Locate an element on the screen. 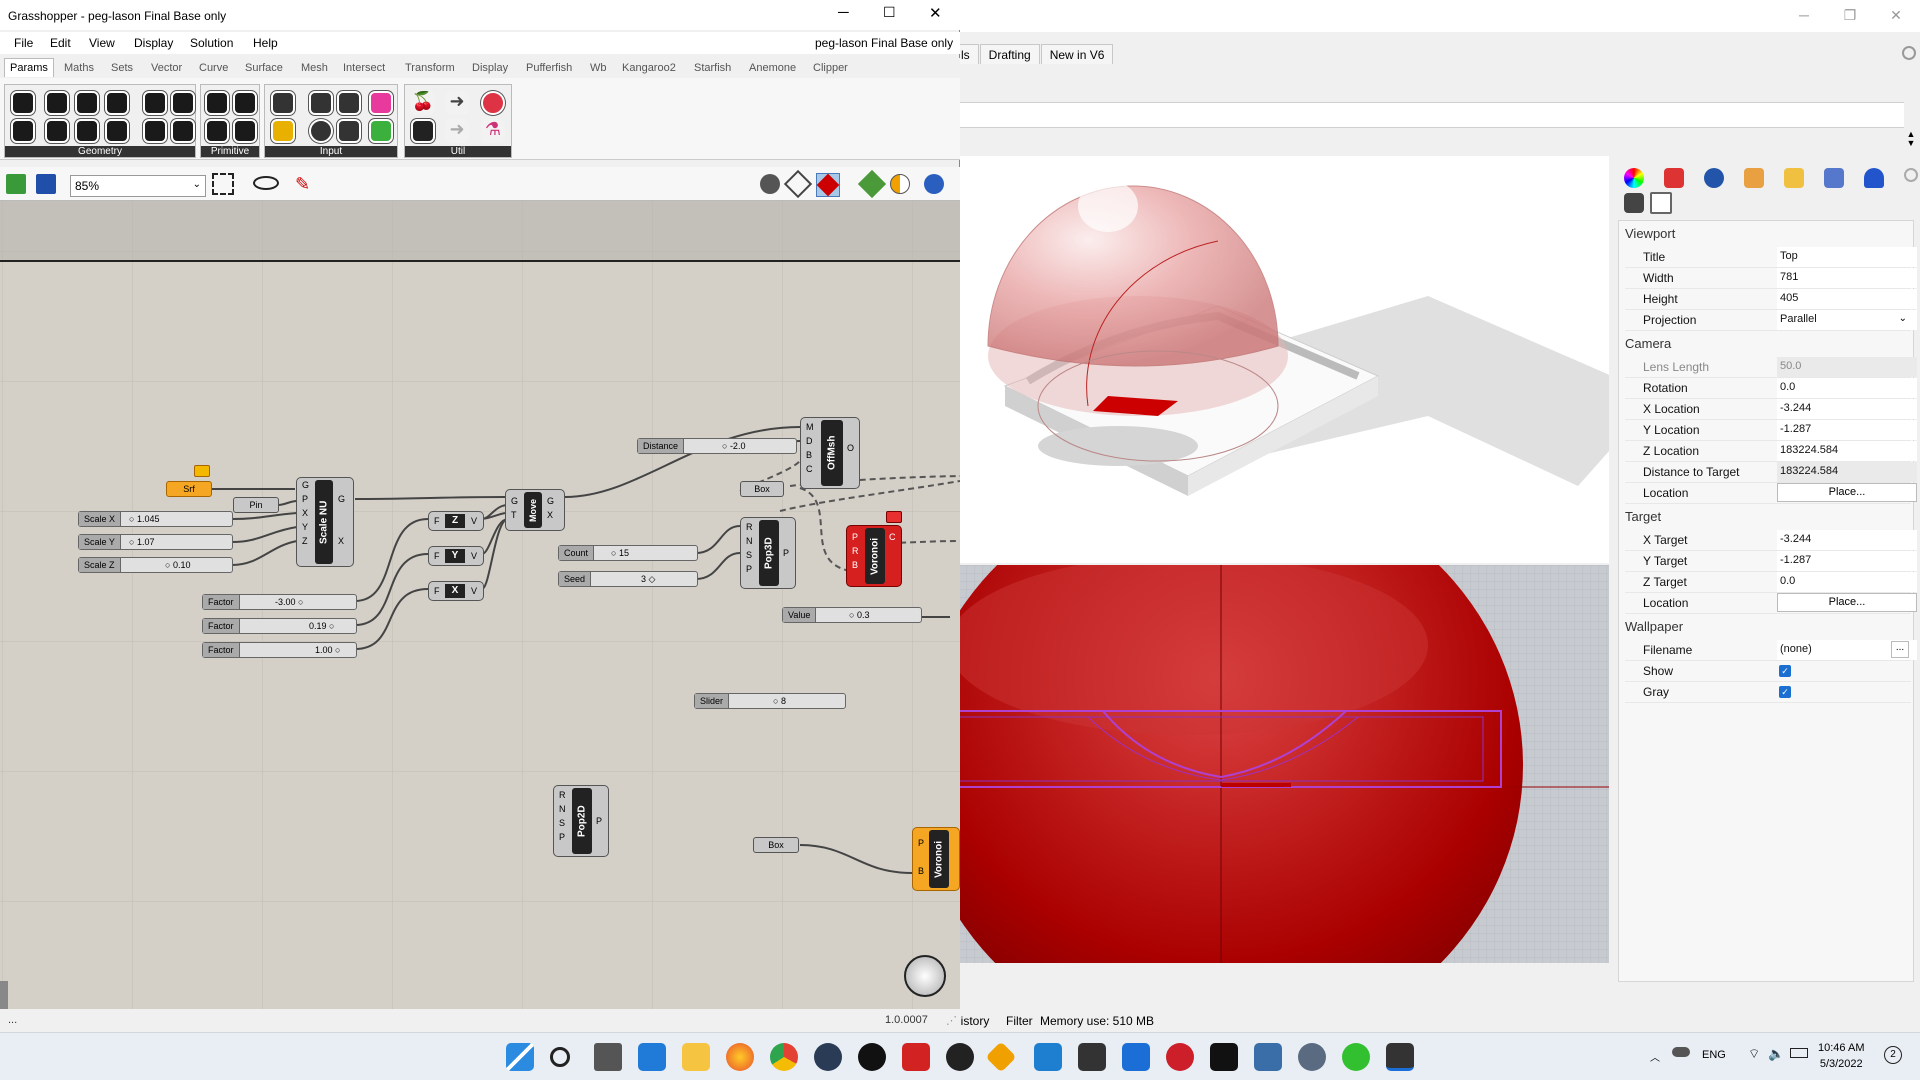 This screenshot has width=1920, height=1080. title-field: Top is located at coordinates (1847, 257).